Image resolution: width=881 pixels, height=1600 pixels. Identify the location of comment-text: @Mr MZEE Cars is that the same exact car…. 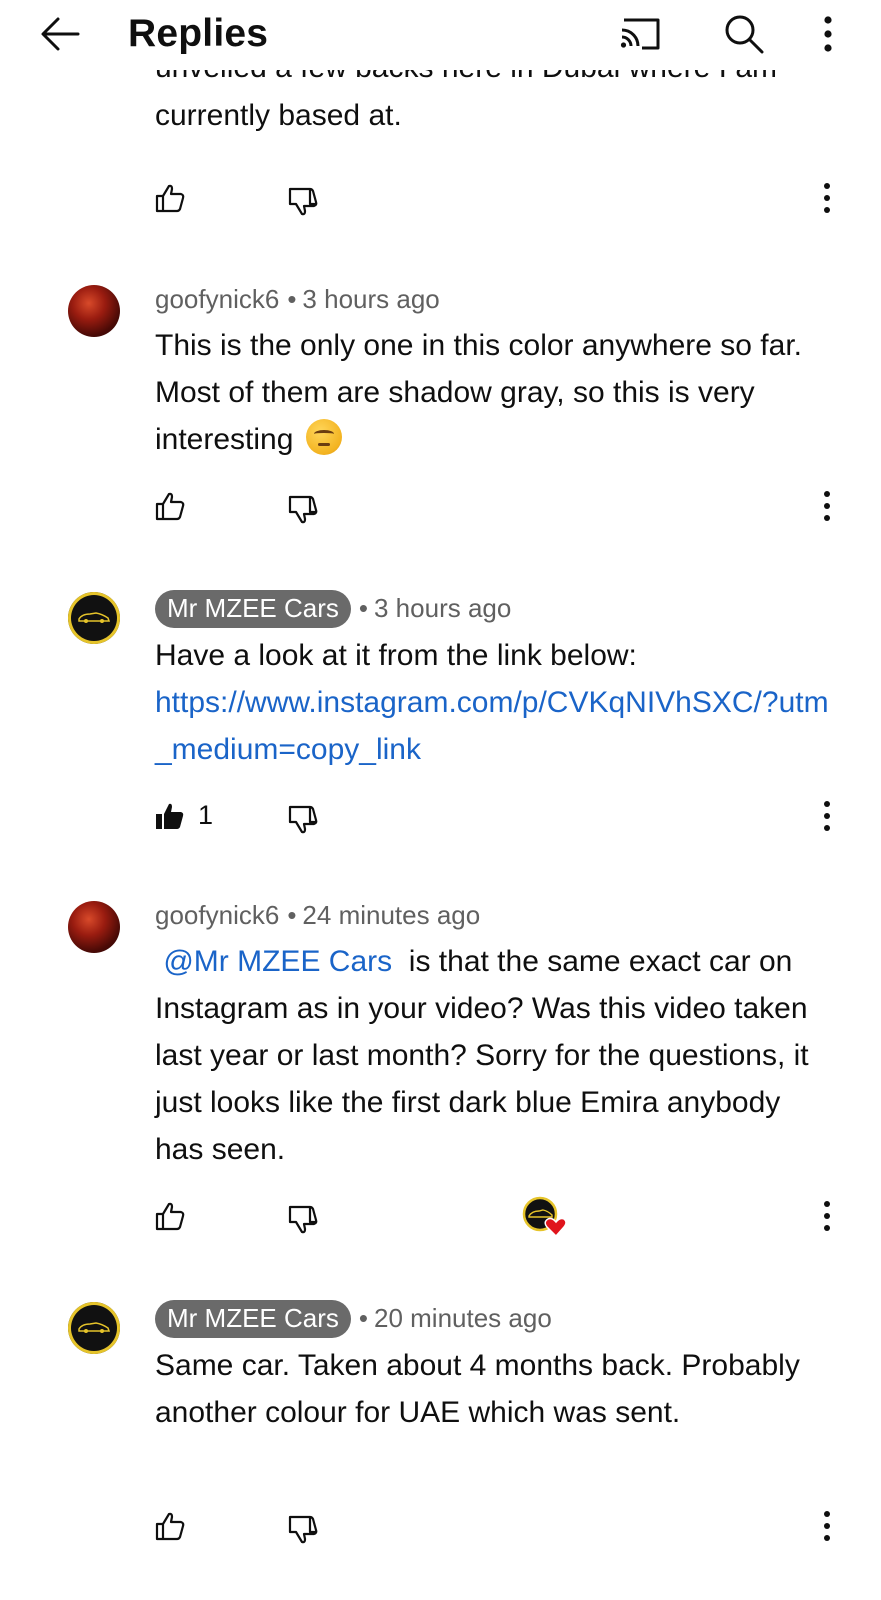
(495, 1055).